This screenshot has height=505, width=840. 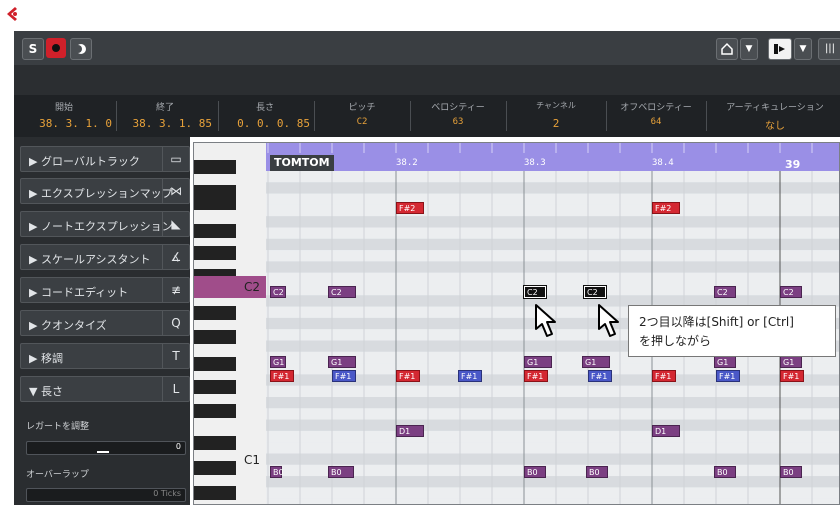 I want to click on info-label: ベロシティー, so click(x=458, y=108).